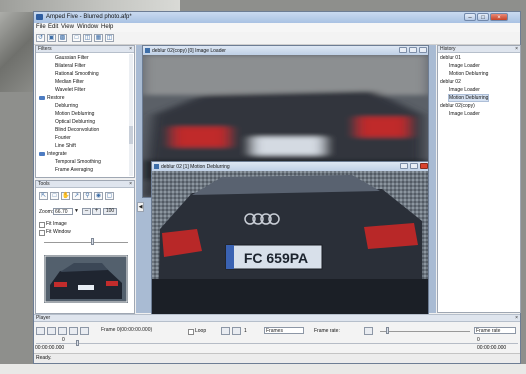 The height and width of the screenshot is (374, 526). What do you see at coordinates (109, 38) in the screenshot?
I see `compare-view-icon: ◫` at bounding box center [109, 38].